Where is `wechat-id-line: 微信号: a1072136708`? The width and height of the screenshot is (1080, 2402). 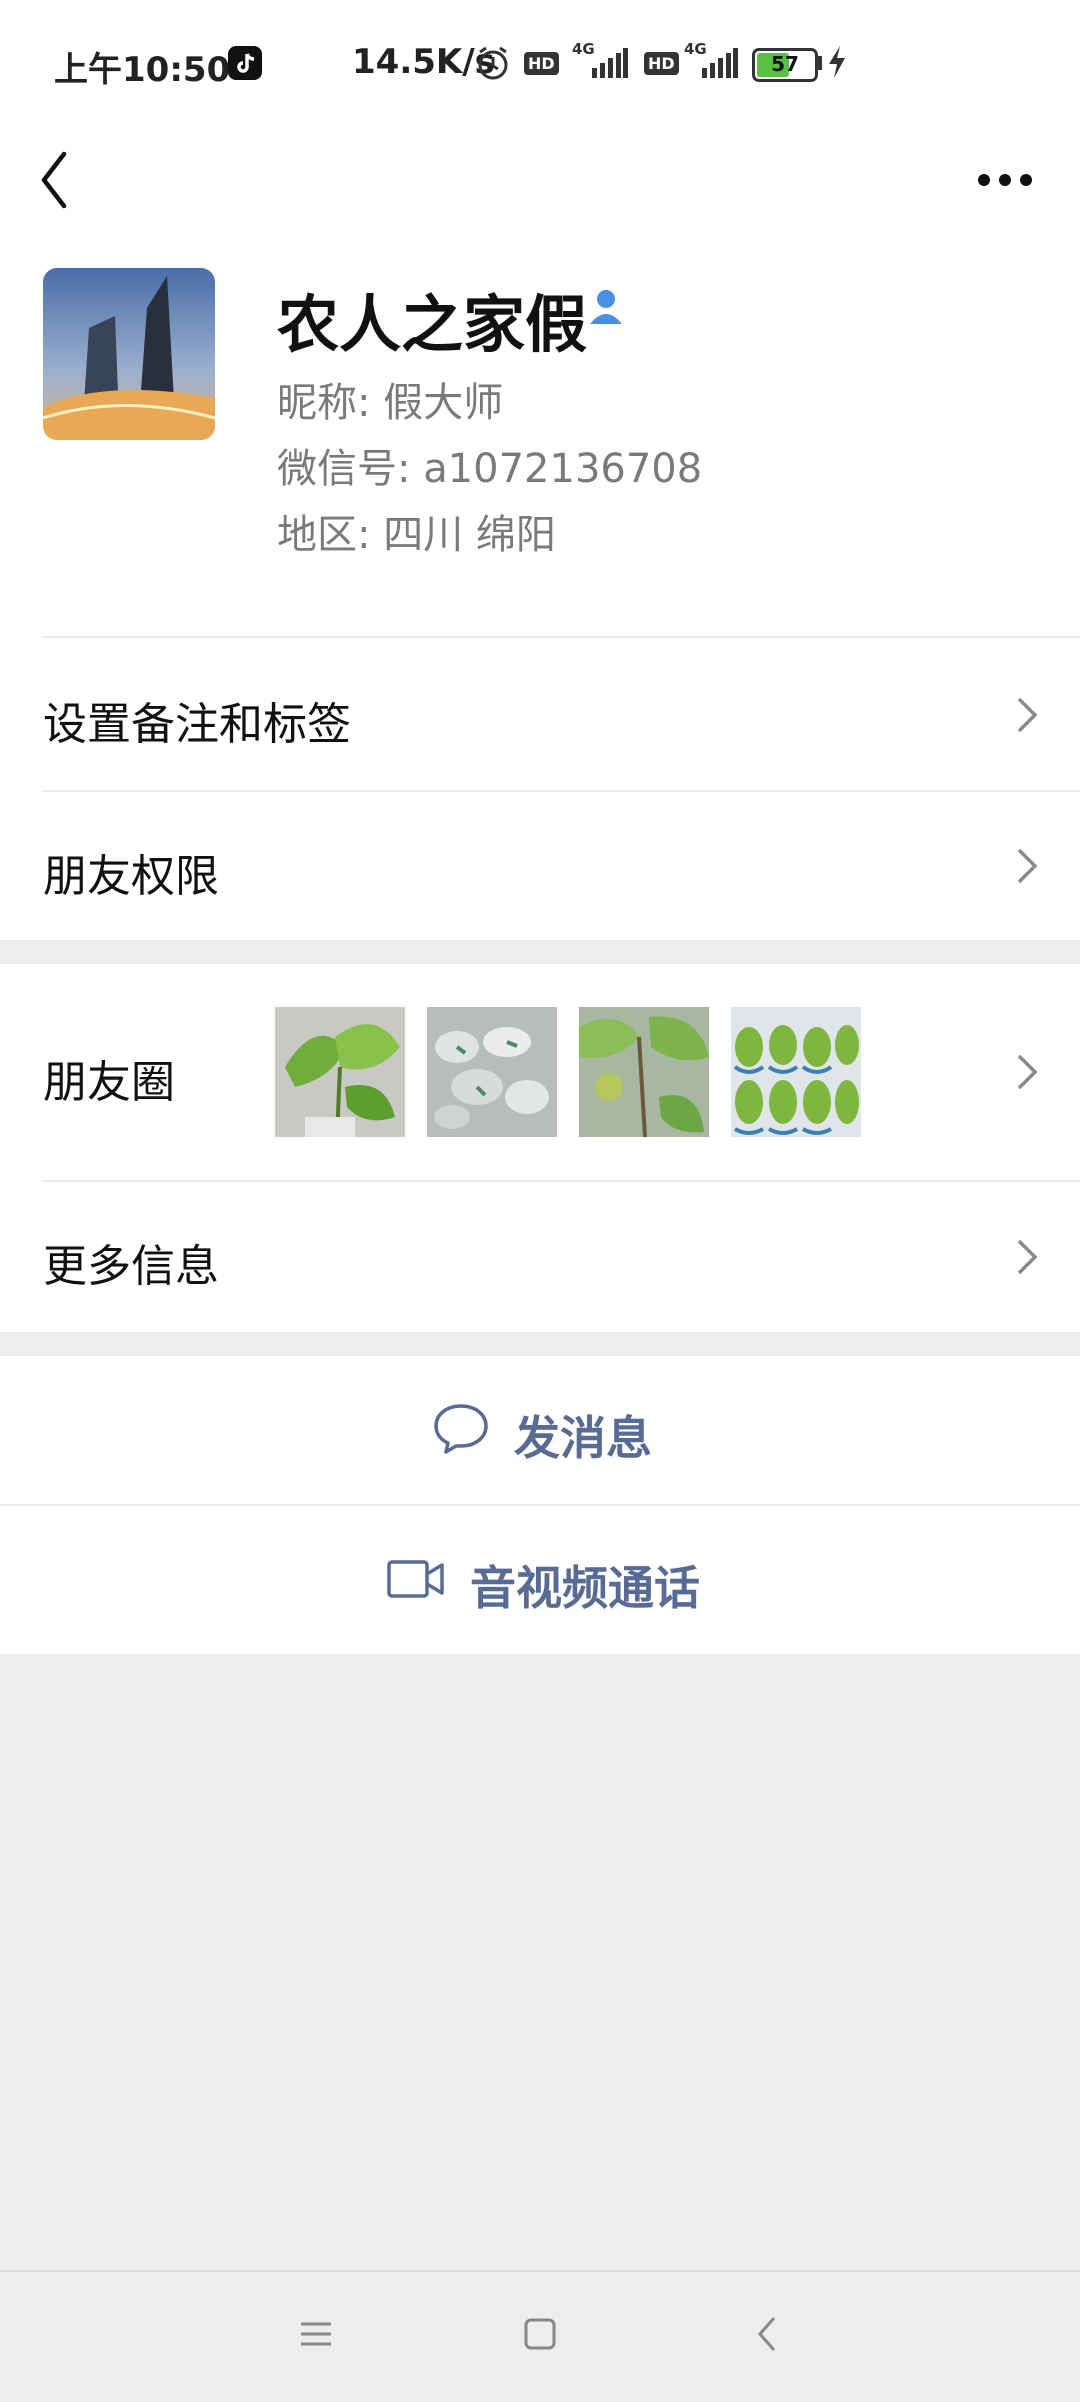
wechat-id-line: 微信号: a1072136708 is located at coordinates (490, 469).